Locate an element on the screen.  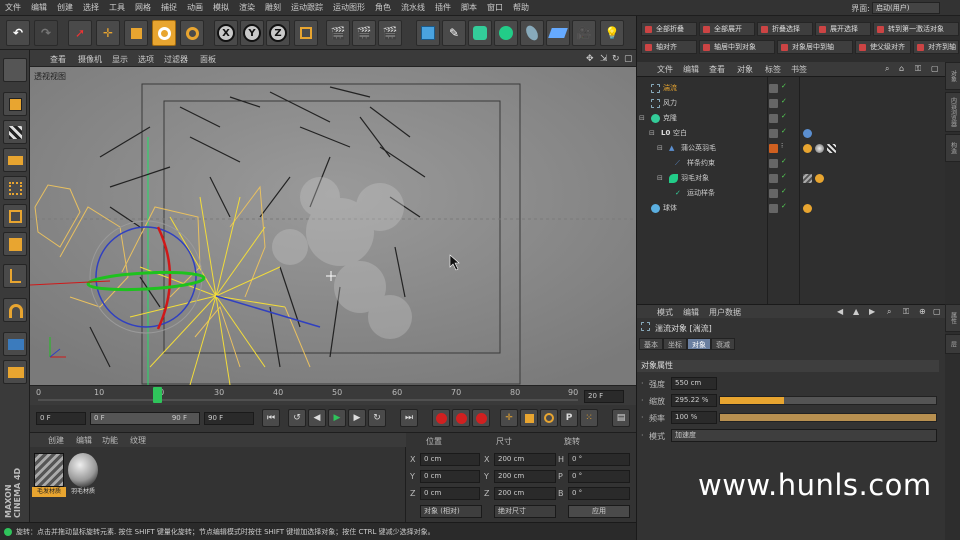
coord-system-button is located at coordinates (306, 33).